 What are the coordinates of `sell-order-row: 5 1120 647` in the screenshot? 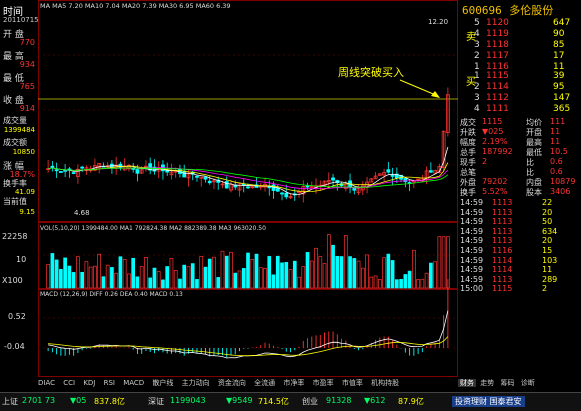 It's located at (519, 23).